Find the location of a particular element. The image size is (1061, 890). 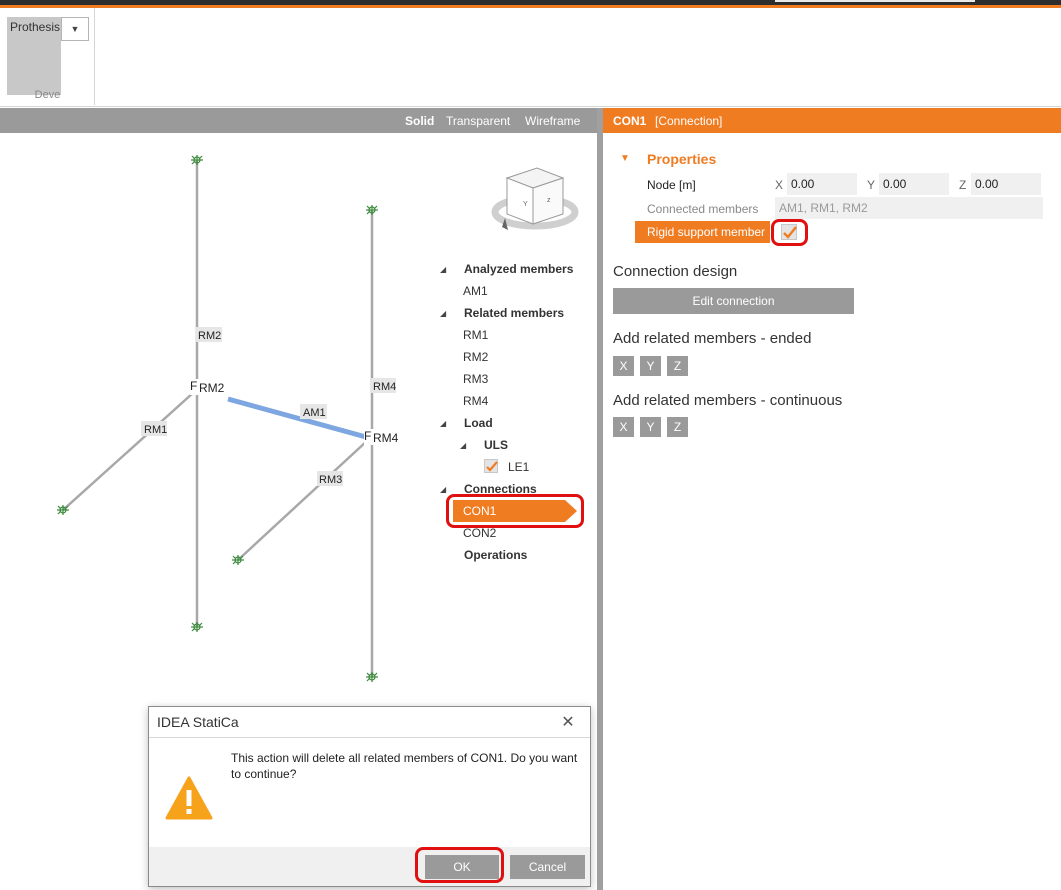

warning-icon is located at coordinates (189, 798).